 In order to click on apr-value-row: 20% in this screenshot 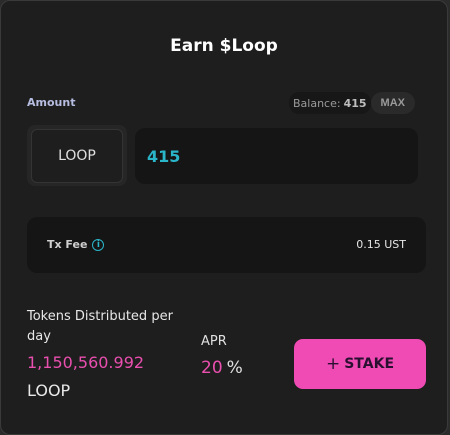, I will do `click(222, 368)`.